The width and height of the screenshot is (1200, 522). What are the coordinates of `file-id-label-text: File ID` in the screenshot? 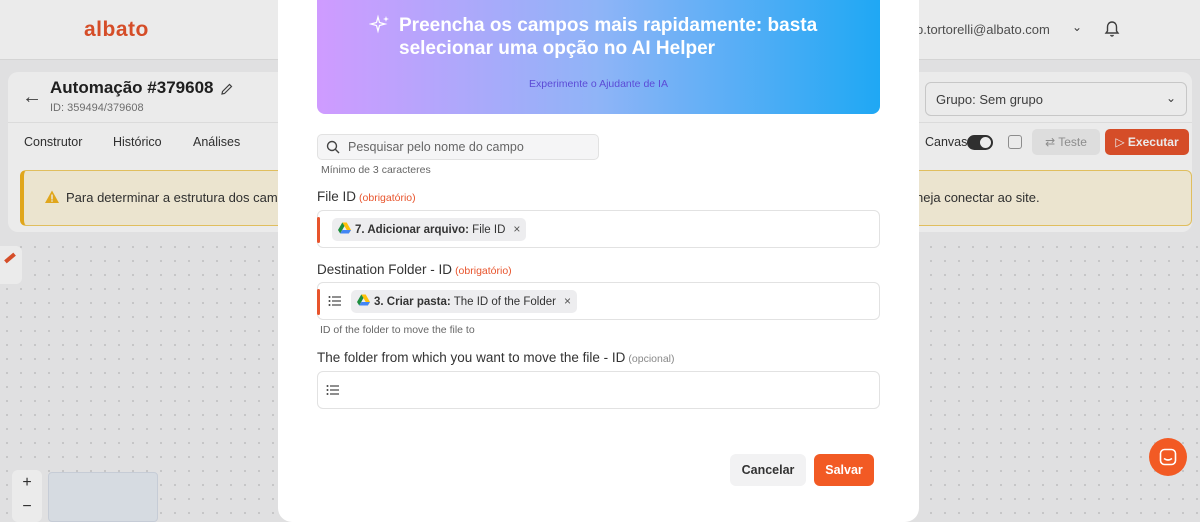 It's located at (337, 196).